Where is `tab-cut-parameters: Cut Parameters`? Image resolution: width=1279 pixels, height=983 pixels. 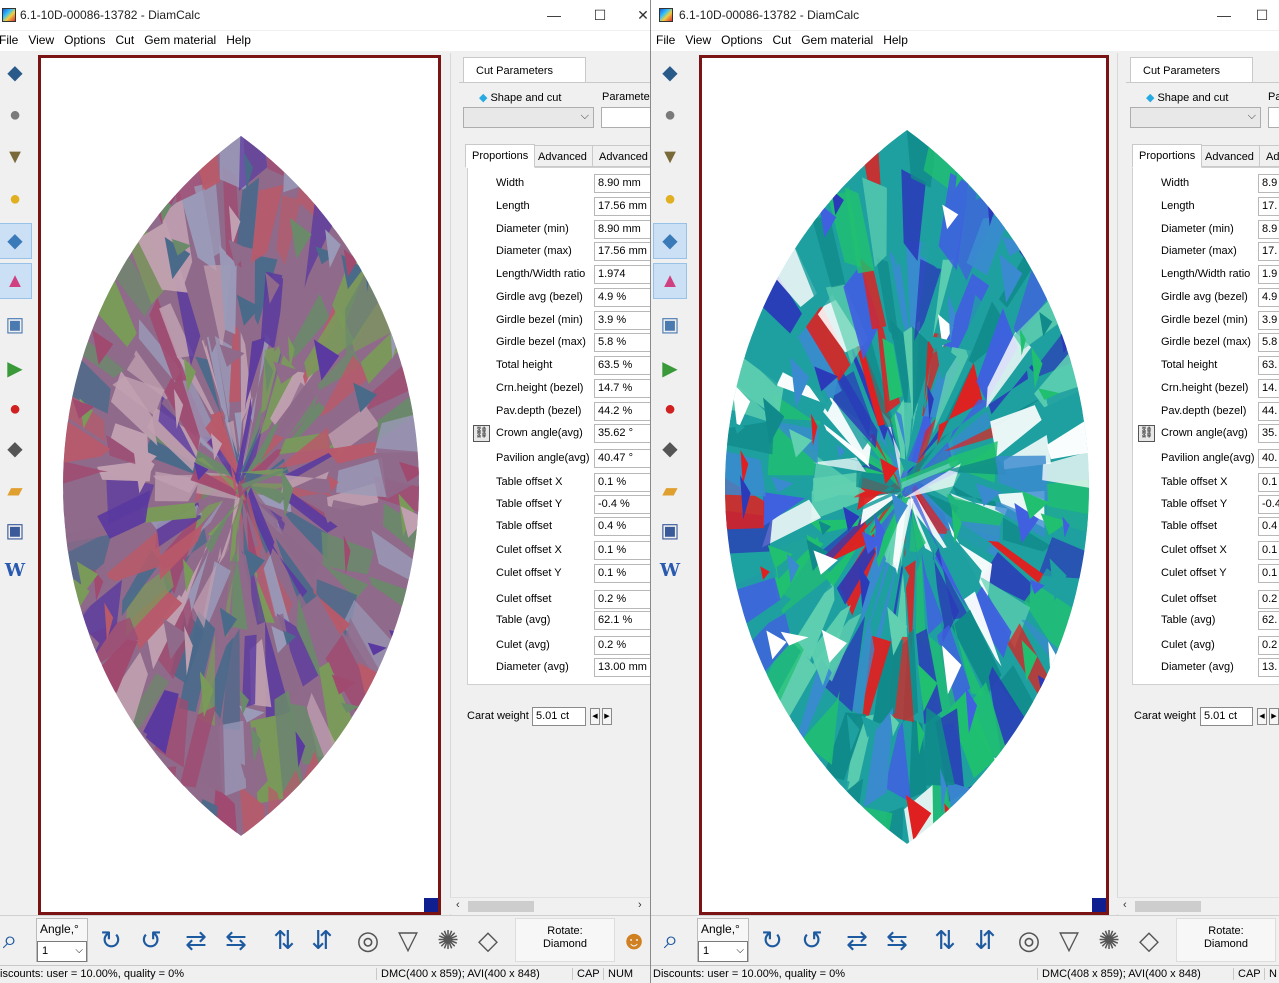 tab-cut-parameters: Cut Parameters is located at coordinates (1191, 70).